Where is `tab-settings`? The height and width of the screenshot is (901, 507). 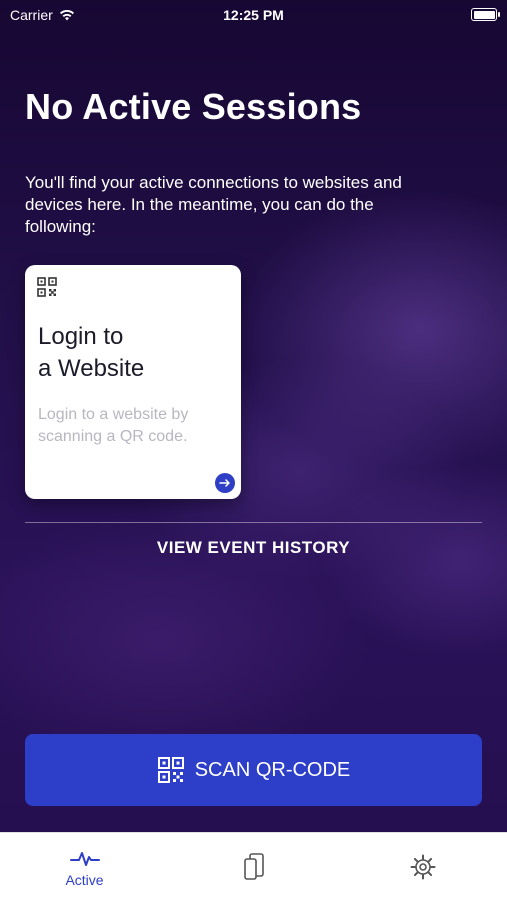 tab-settings is located at coordinates (422, 867).